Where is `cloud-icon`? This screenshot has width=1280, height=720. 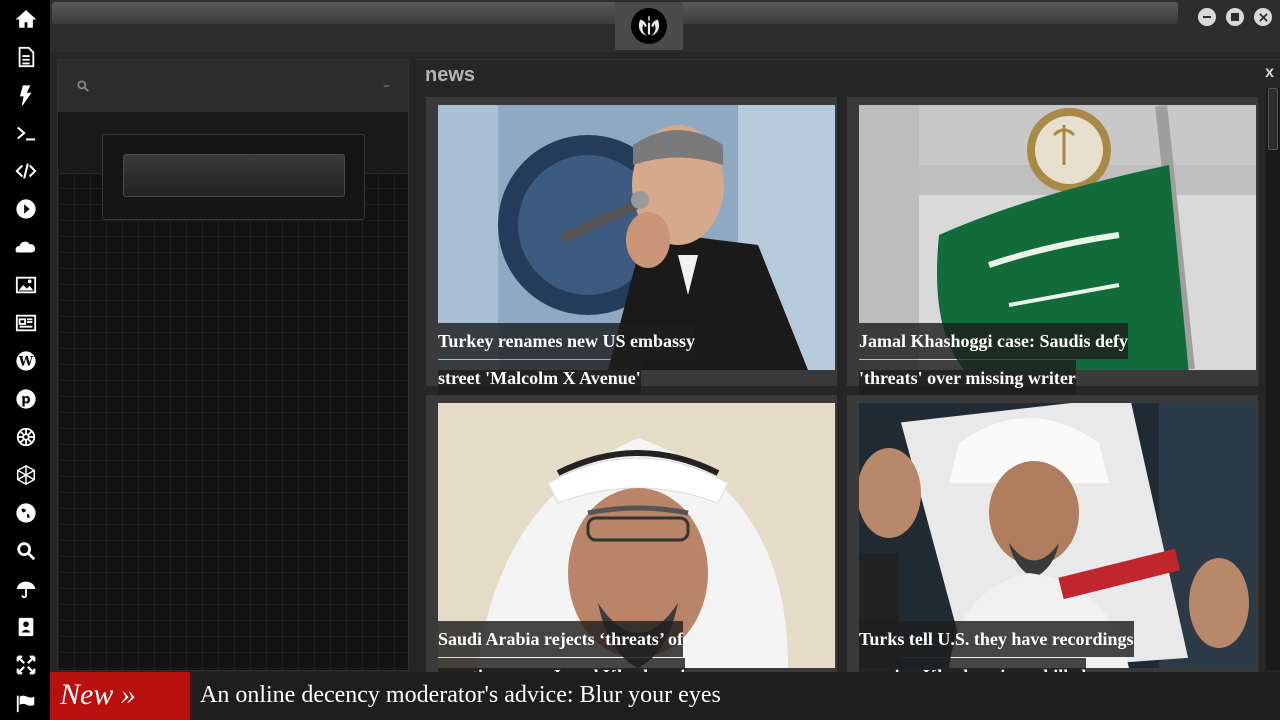 cloud-icon is located at coordinates (26, 247).